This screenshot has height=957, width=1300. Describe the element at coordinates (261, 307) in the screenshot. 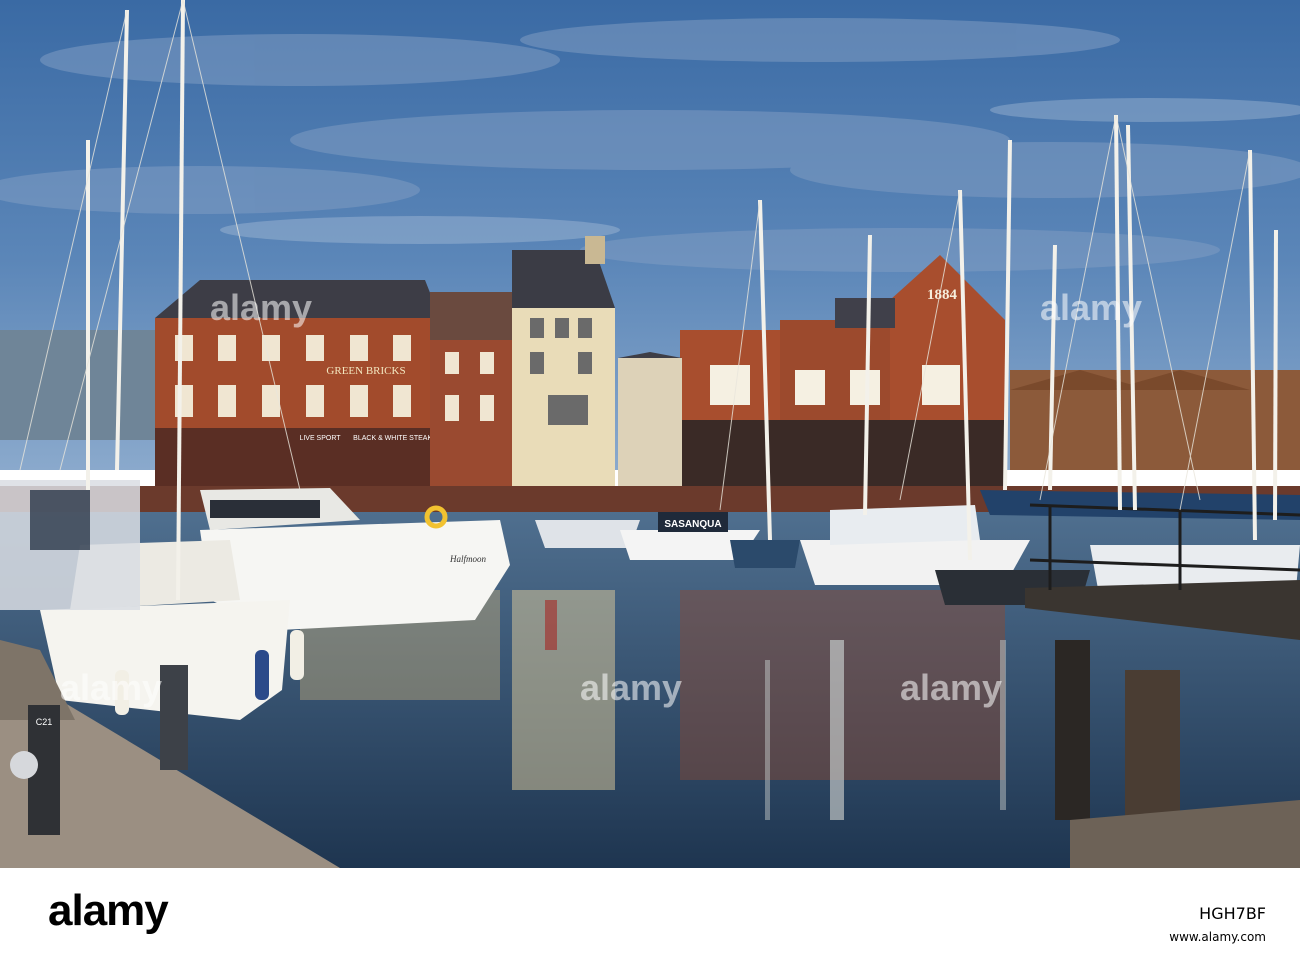

I see `watermark-text-1: alamy` at that location.